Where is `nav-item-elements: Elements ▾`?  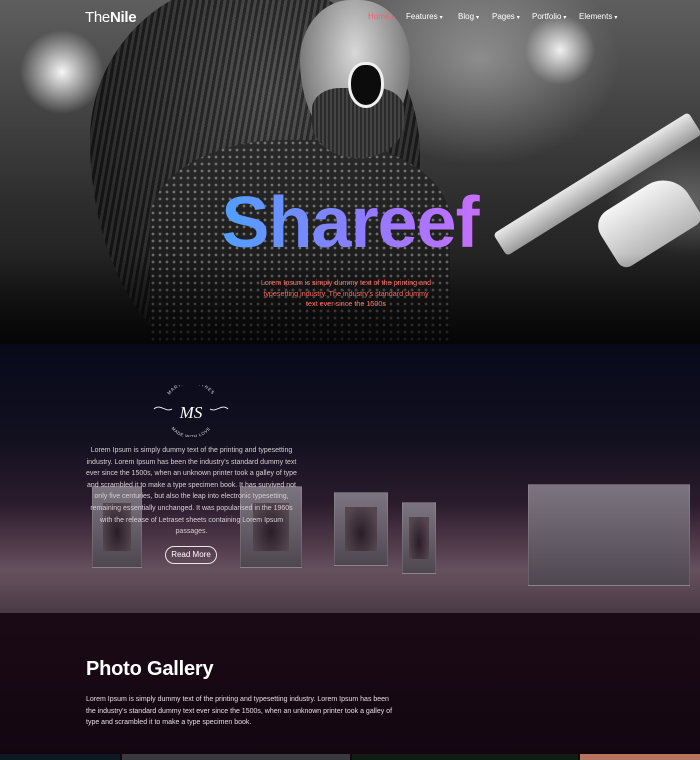 nav-item-elements: Elements ▾ is located at coordinates (598, 16).